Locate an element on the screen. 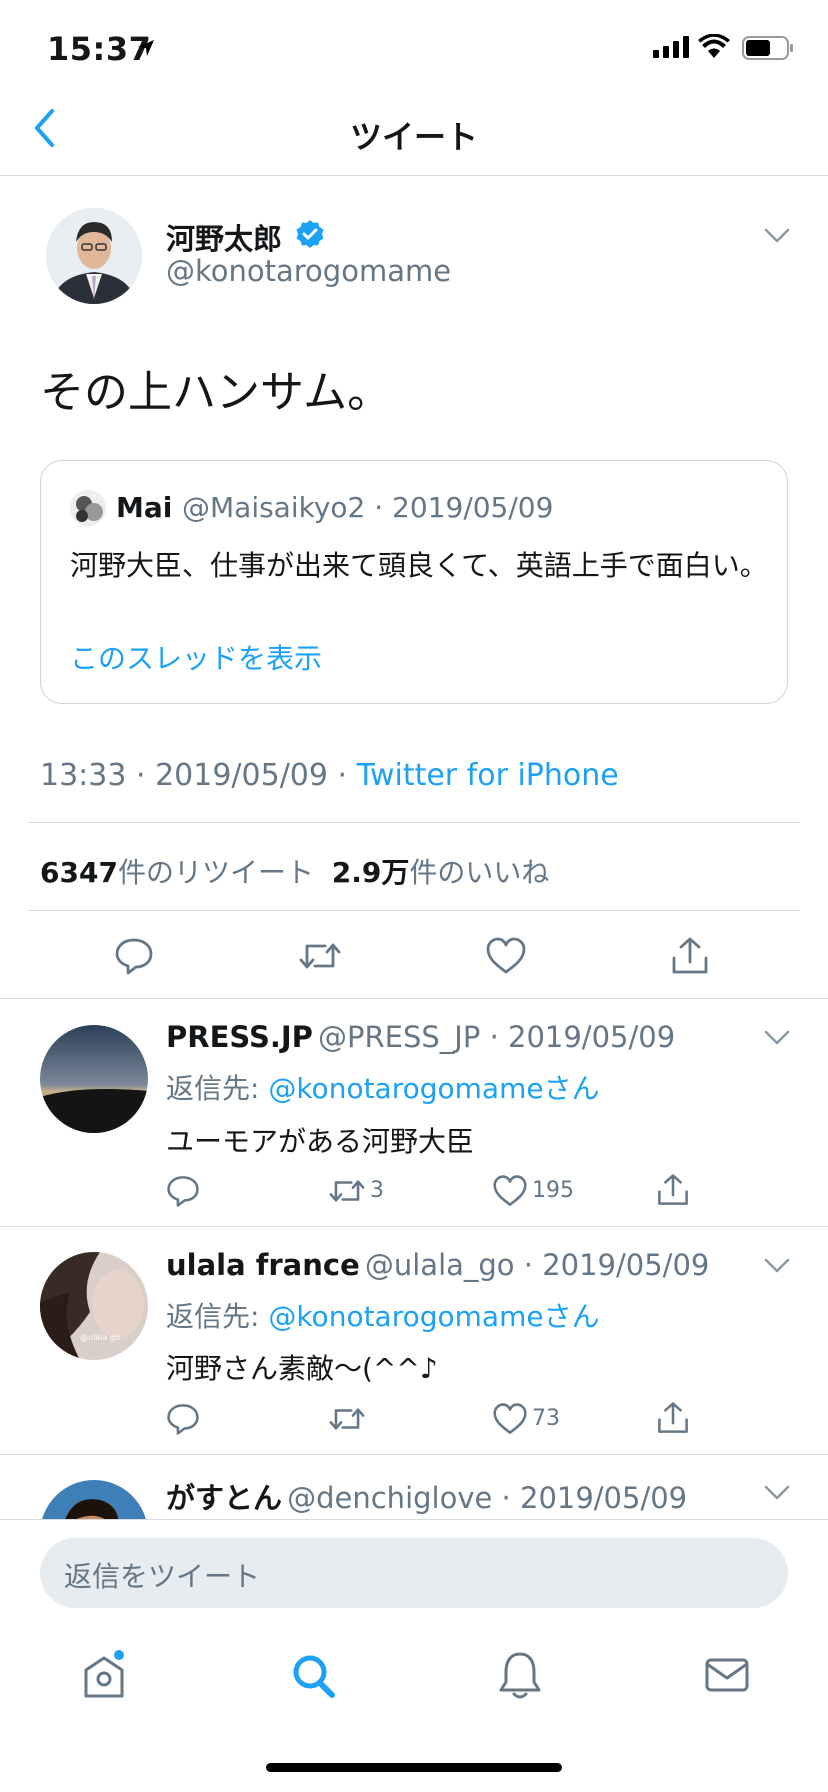 This screenshot has width=828, height=1792. avatar-caption: @ulala go is located at coordinates (100, 1337).